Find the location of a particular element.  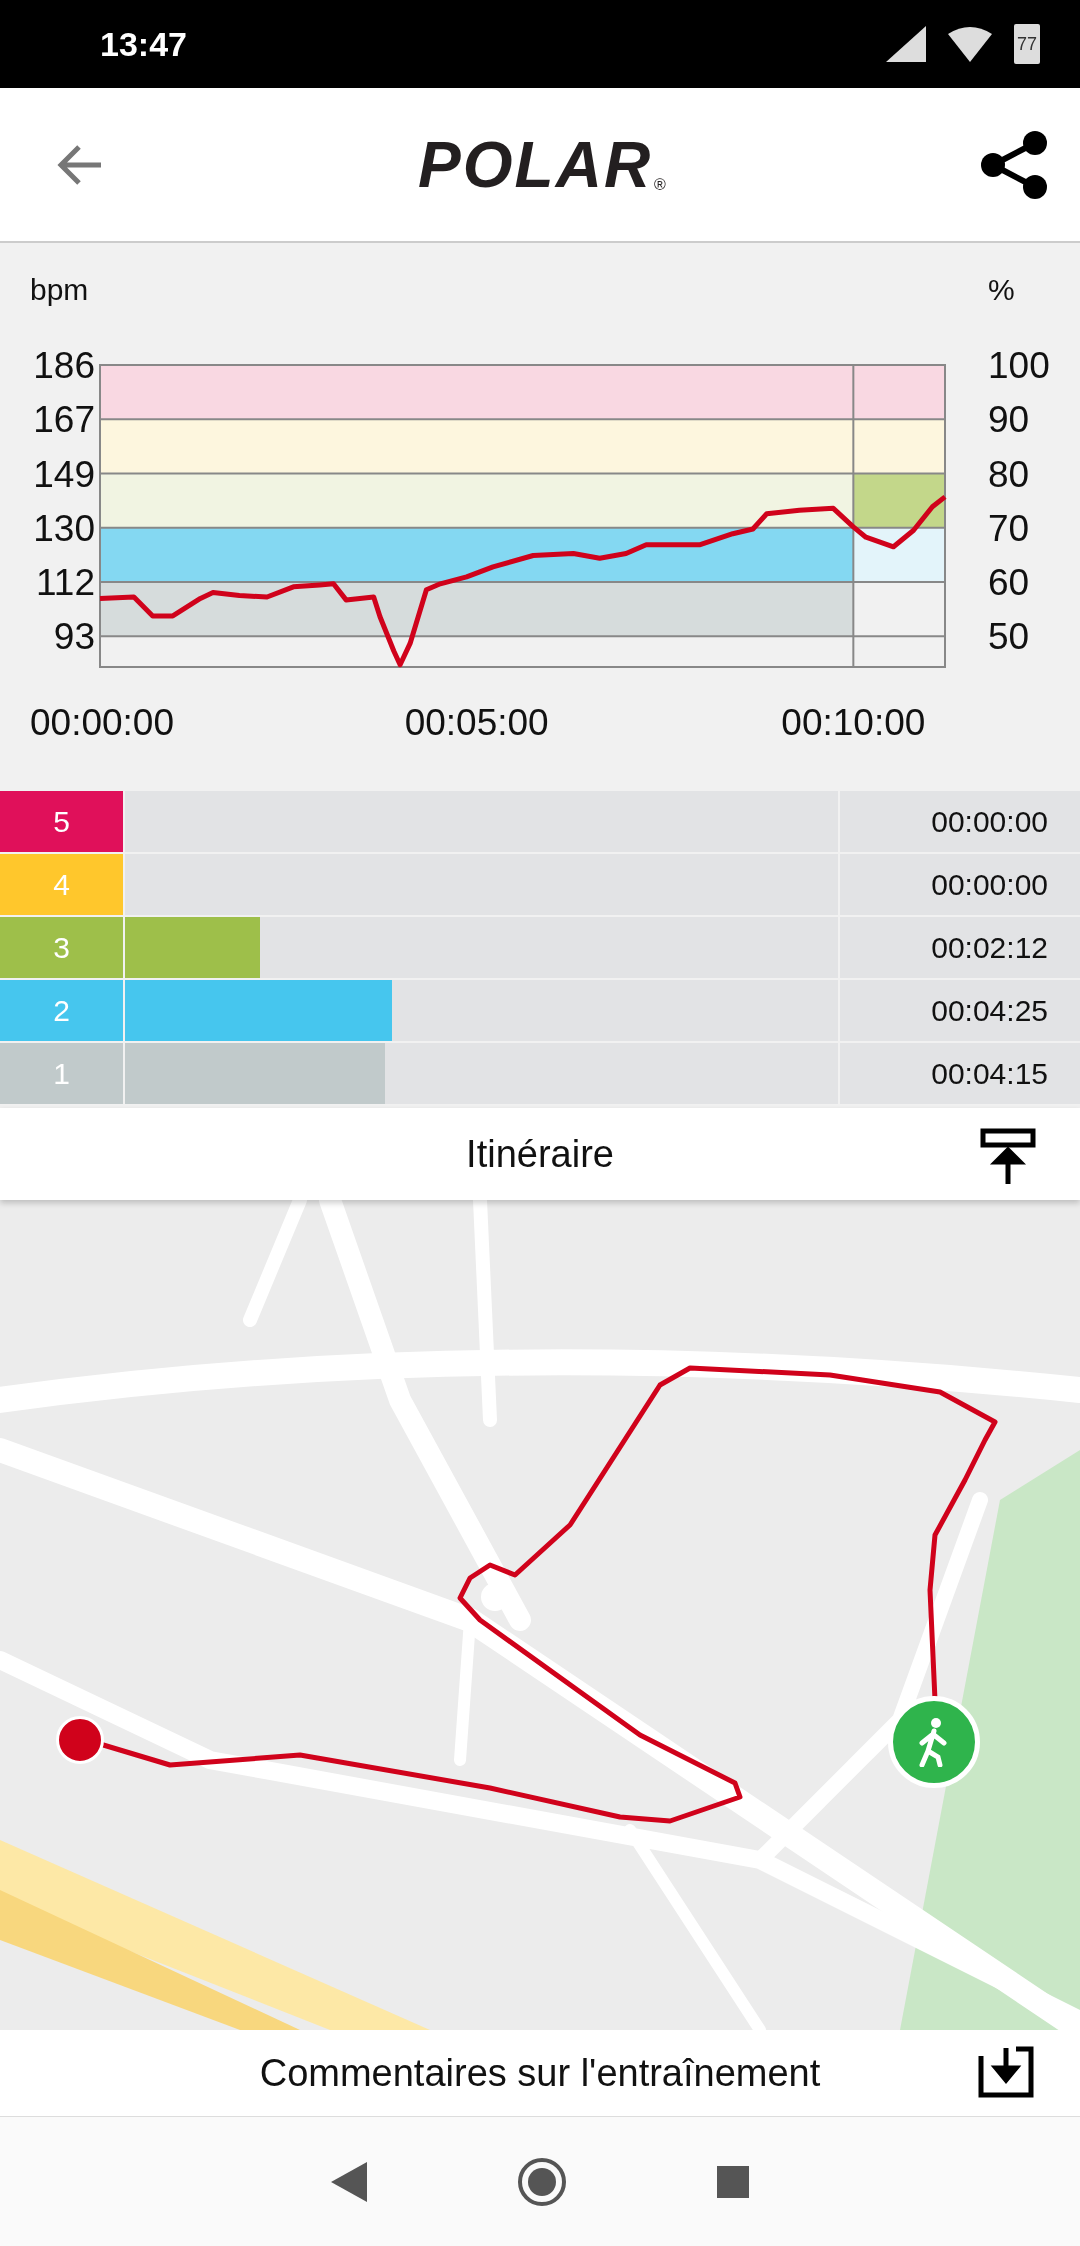

axis-unit: bpm is located at coordinates (59, 289).